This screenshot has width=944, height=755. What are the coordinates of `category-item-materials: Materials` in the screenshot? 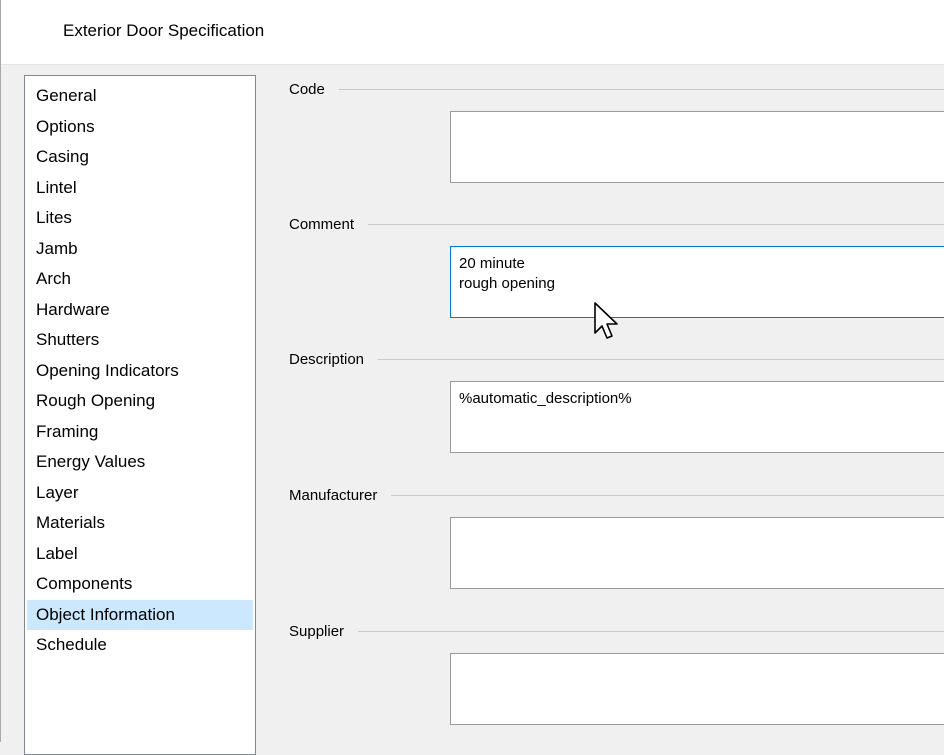 It's located at (140, 523).